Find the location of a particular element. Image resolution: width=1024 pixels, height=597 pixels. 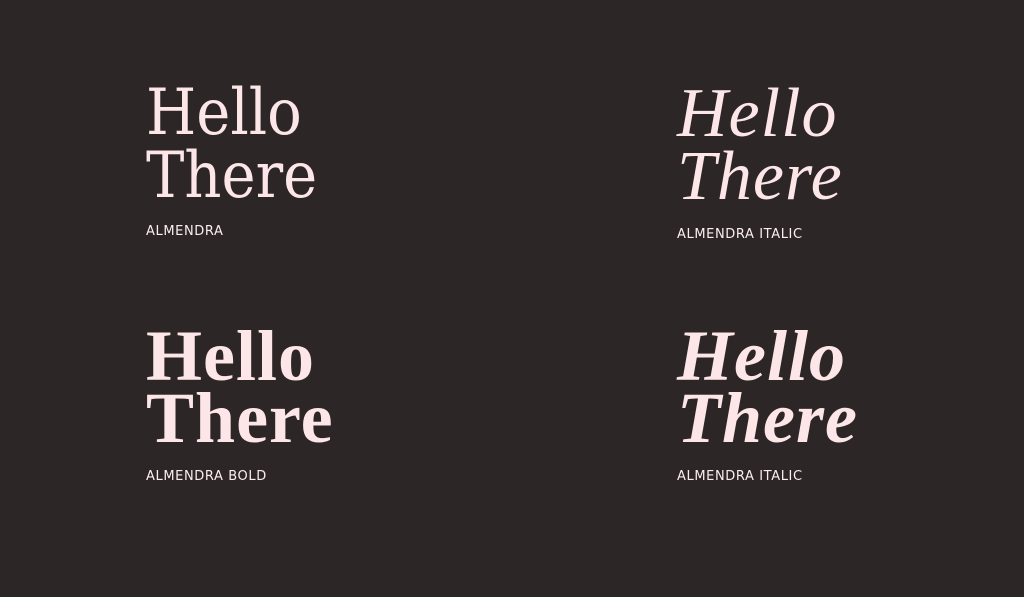

specimen-almendra-bold-italic: Hello There ALMENDRA ITALIC is located at coordinates (850, 402).